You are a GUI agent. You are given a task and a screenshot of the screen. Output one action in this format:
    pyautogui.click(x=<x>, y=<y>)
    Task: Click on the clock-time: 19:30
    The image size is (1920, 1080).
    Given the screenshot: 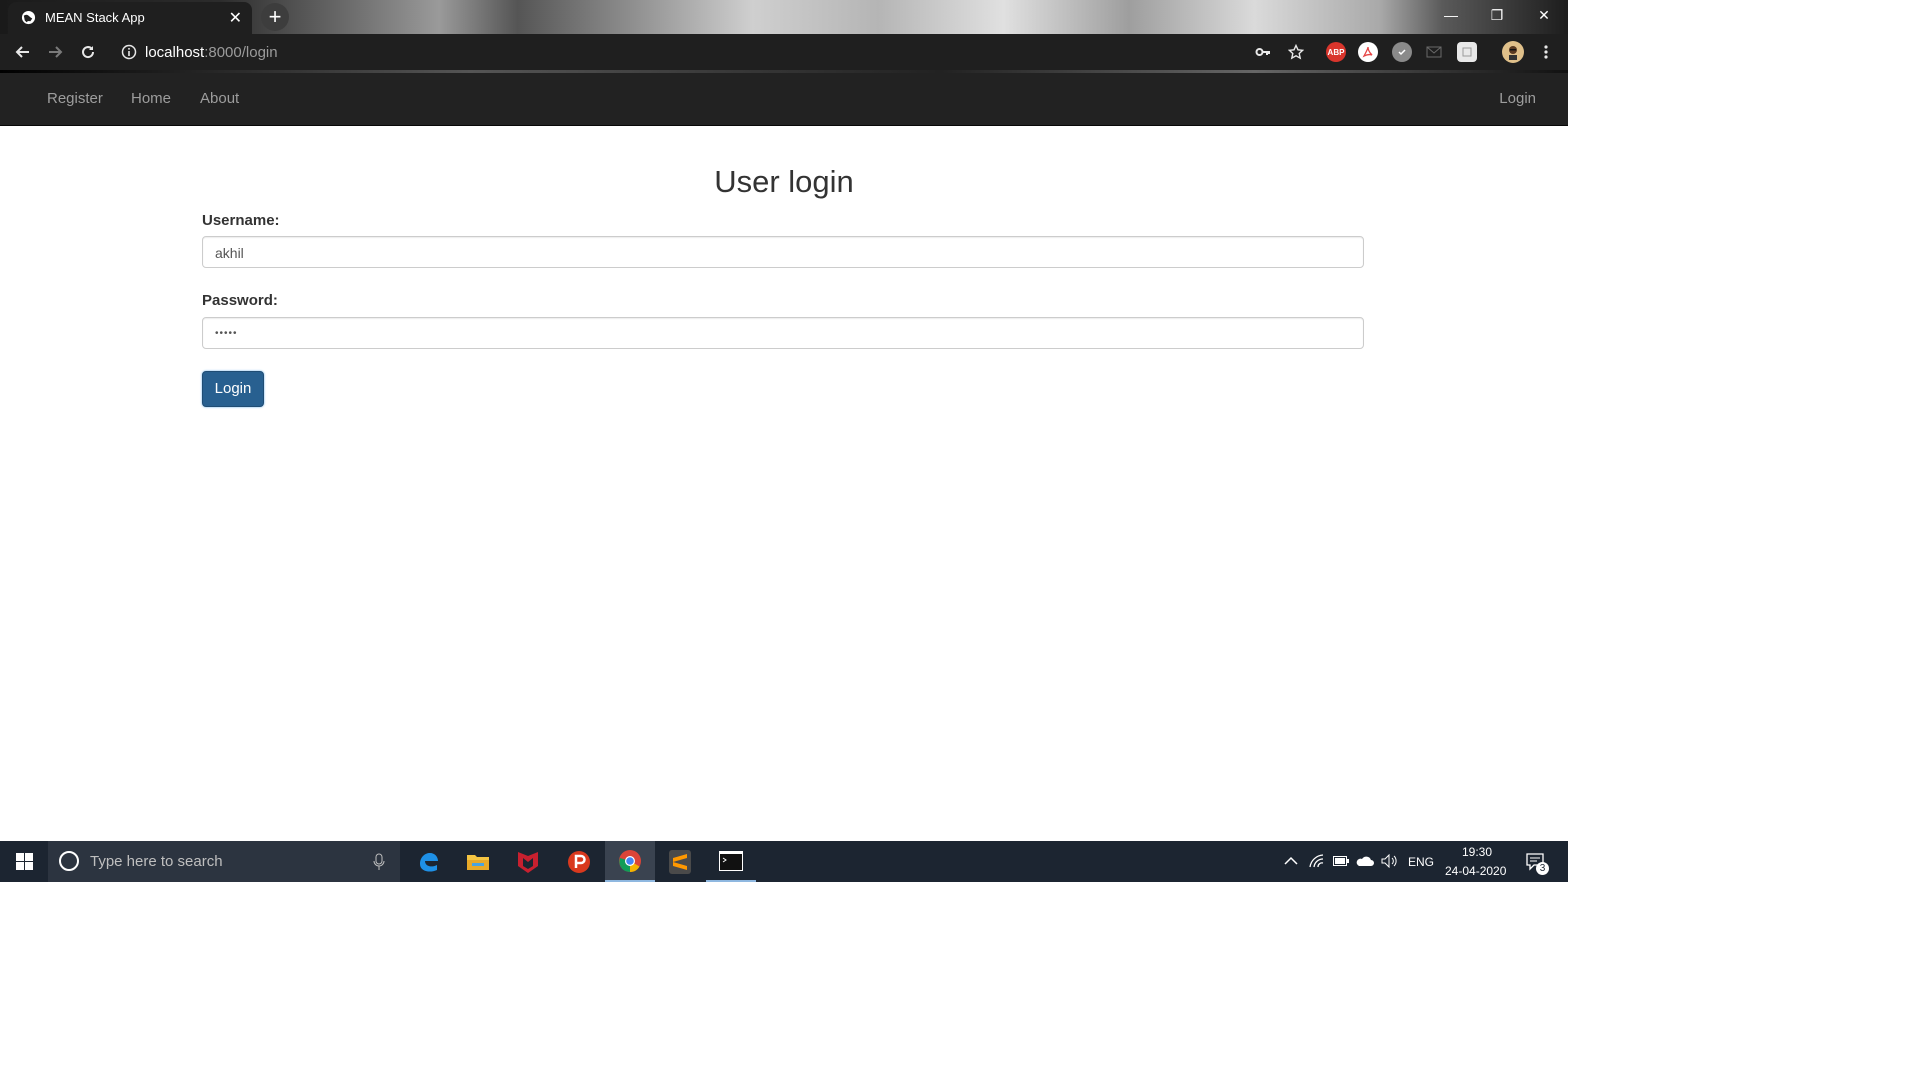 What is the action you would take?
    pyautogui.click(x=1477, y=852)
    